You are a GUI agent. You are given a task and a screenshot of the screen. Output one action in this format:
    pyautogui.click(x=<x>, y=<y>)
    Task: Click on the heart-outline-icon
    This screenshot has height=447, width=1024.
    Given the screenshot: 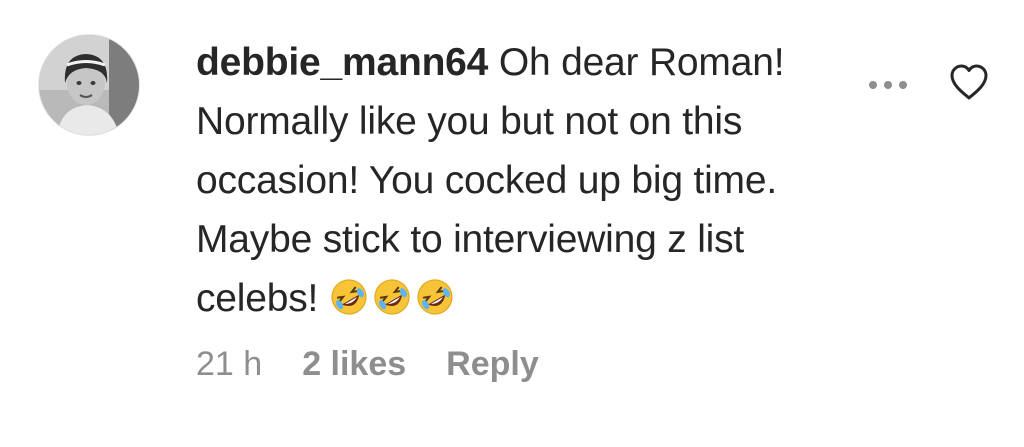 What is the action you would take?
    pyautogui.click(x=969, y=82)
    